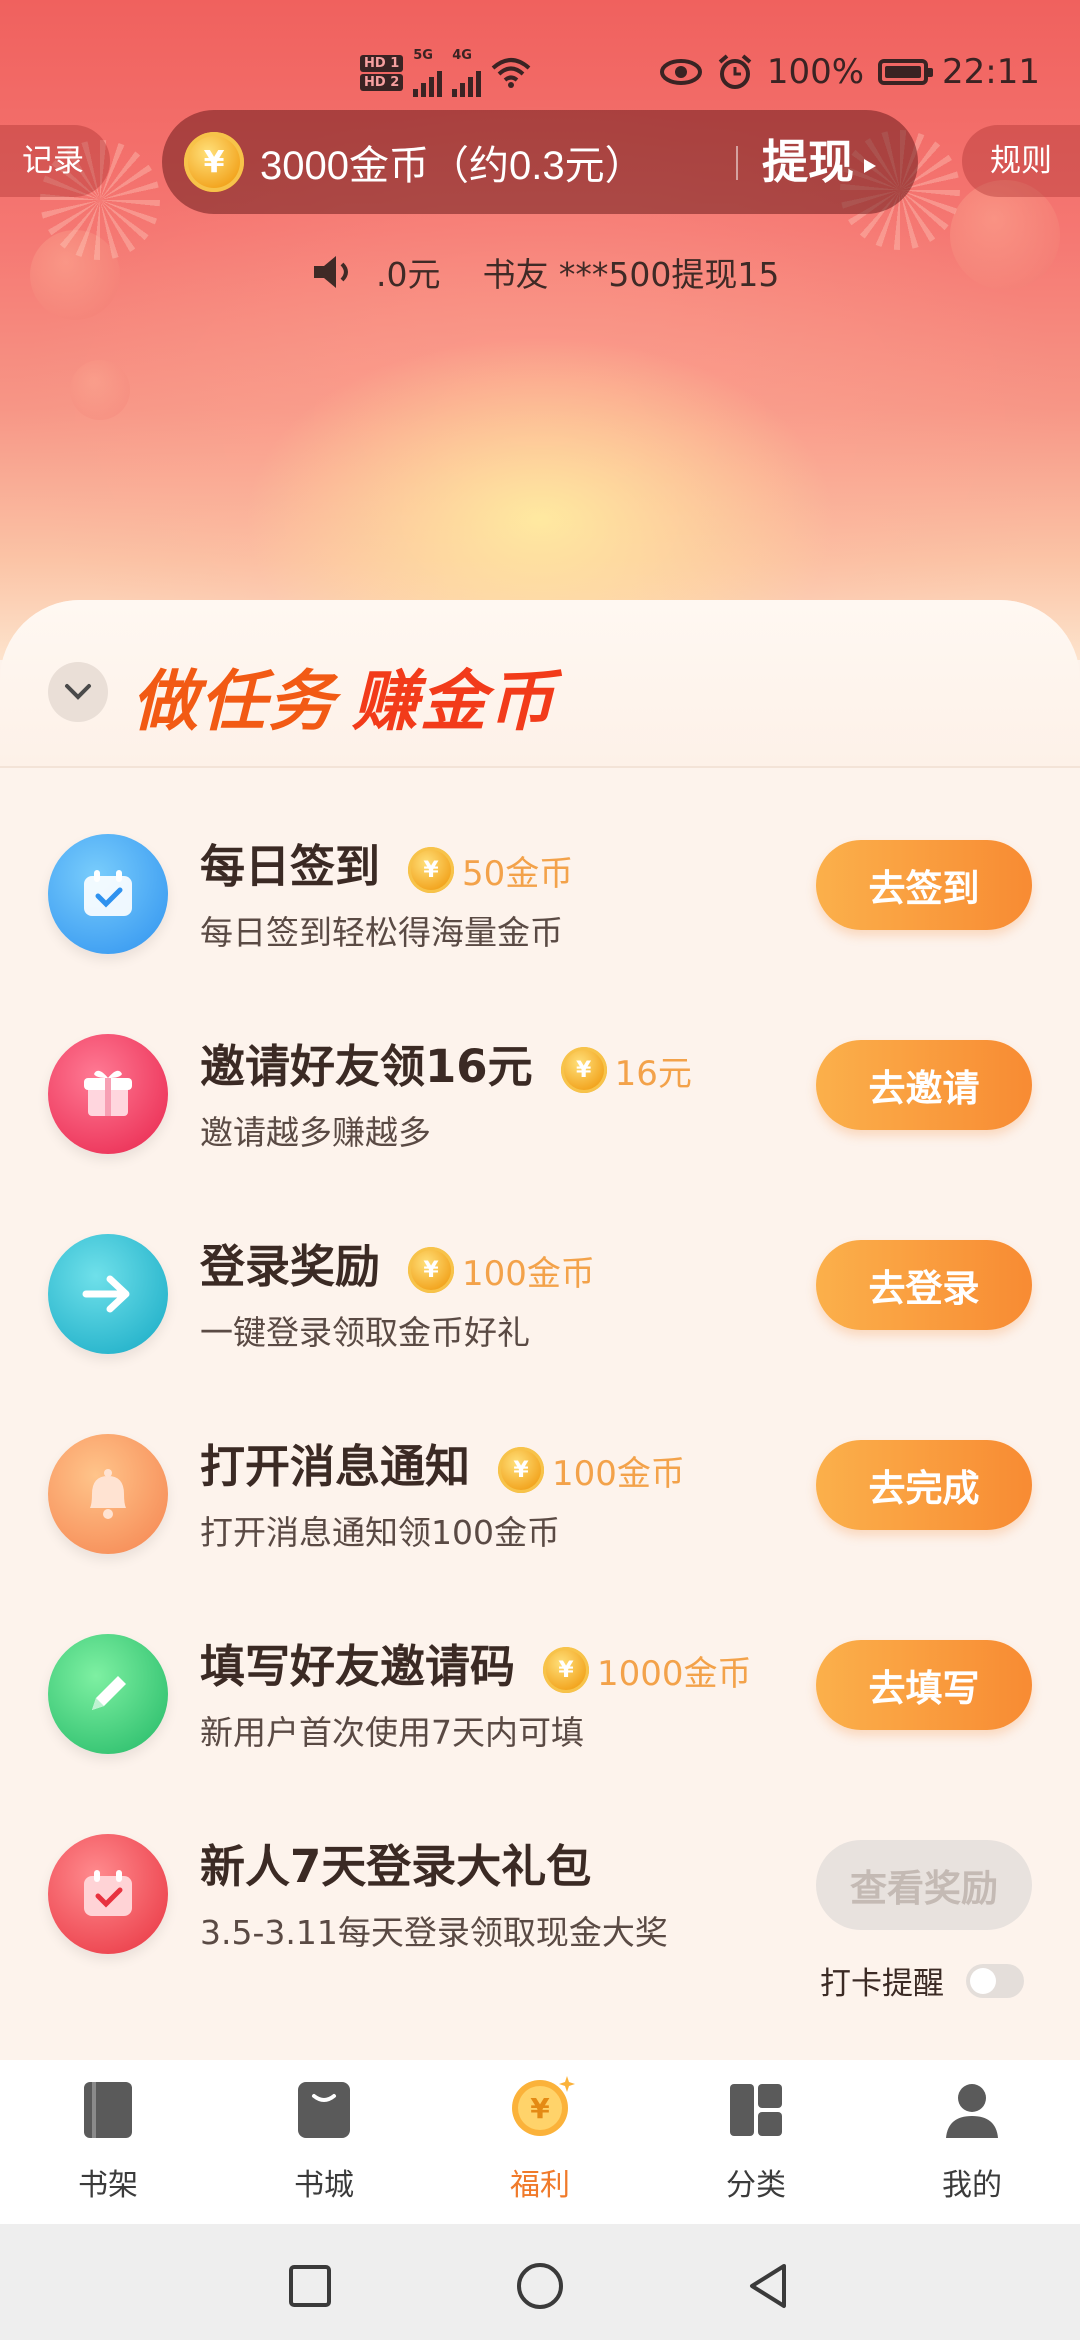 The image size is (1080, 2340). Describe the element at coordinates (808, 162) in the screenshot. I see `withdraw-label: 提现` at that location.